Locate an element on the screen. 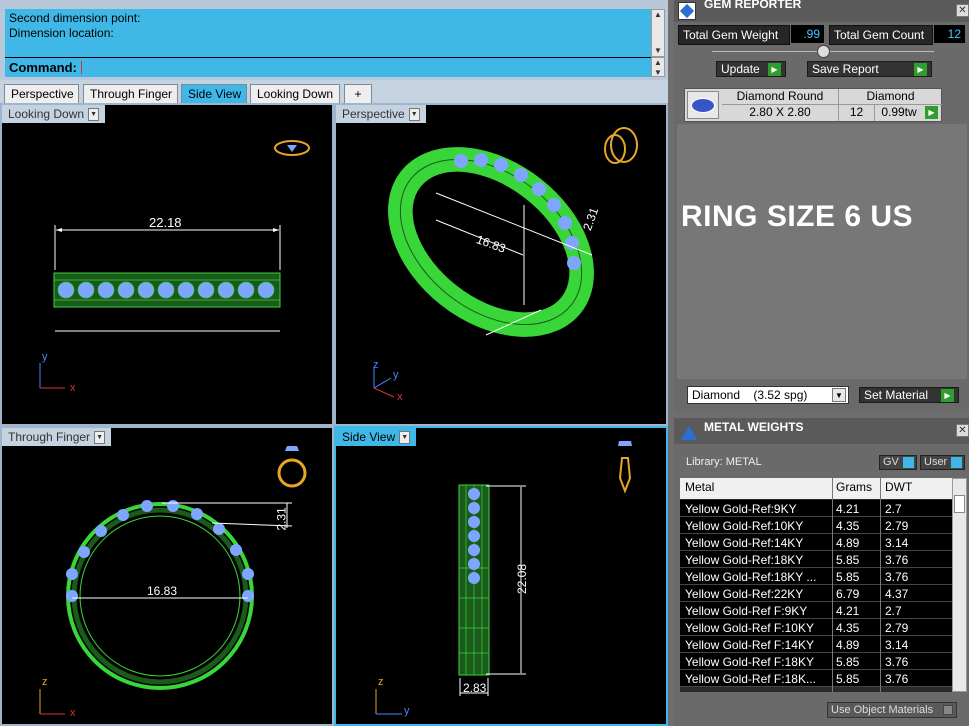  gem-detail-icon: ▶ is located at coordinates (931, 112).